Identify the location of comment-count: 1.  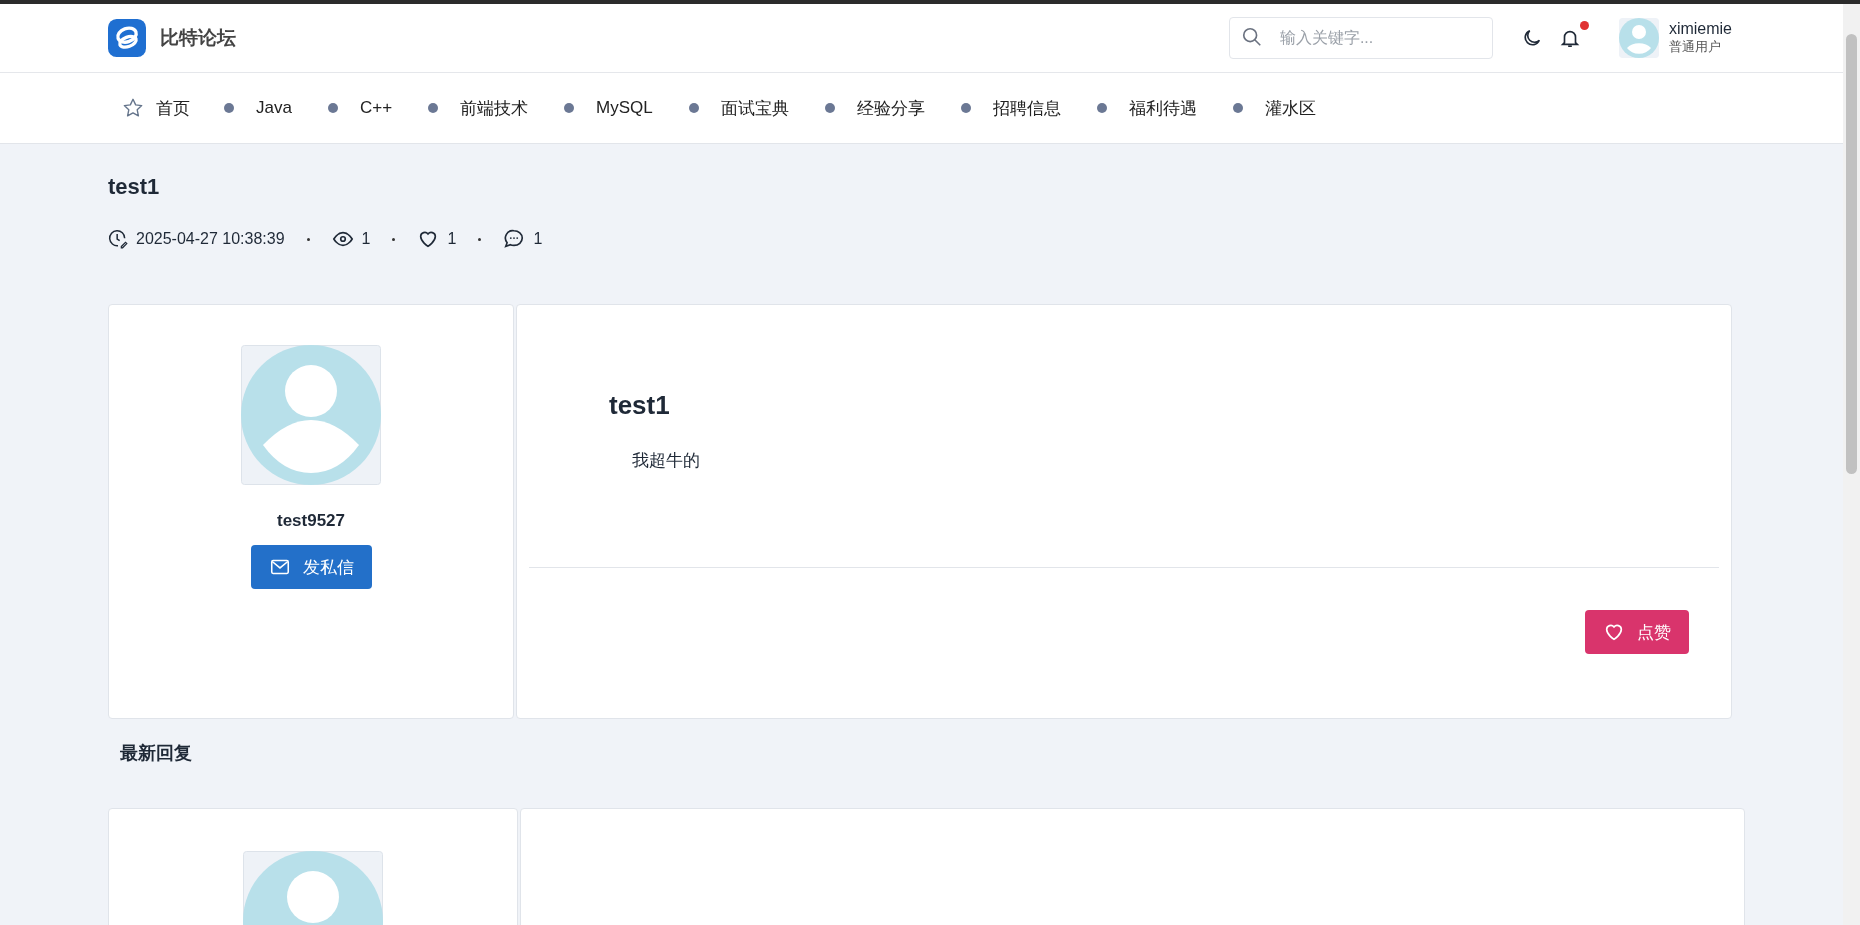
(538, 239).